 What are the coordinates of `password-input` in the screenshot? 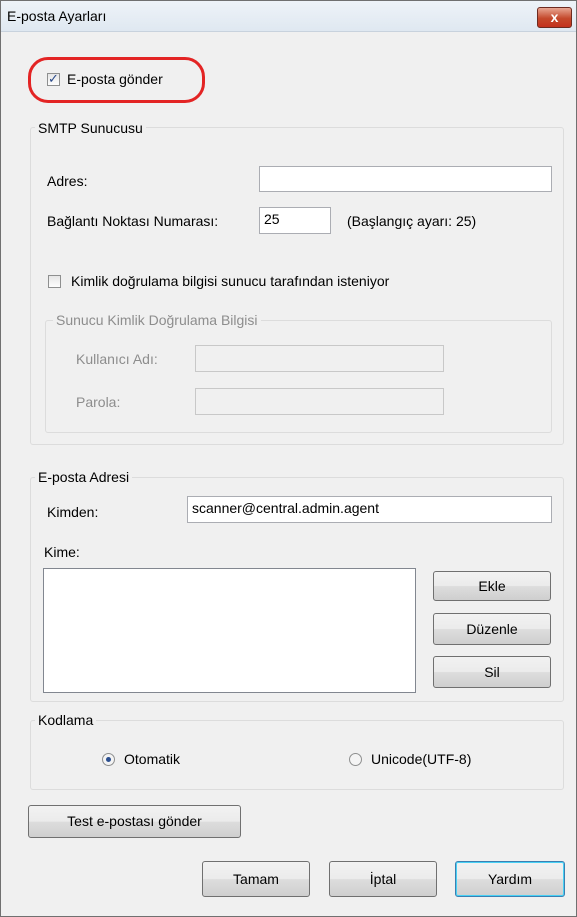 It's located at (319, 401).